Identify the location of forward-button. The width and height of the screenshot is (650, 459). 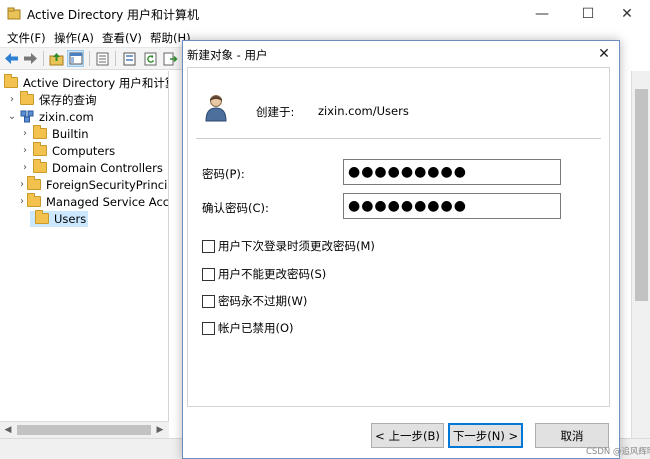
(30, 58).